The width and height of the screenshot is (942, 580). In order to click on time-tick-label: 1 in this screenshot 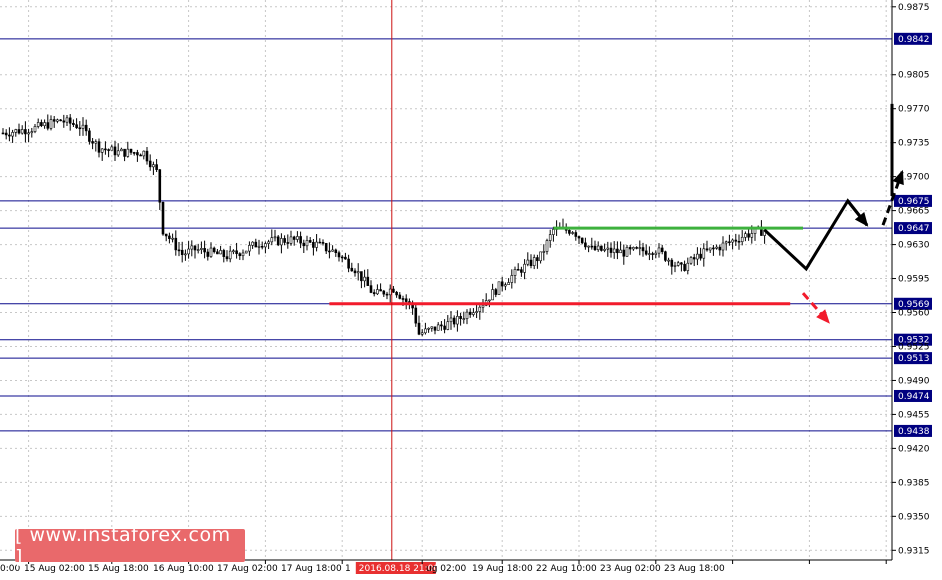, I will do `click(348, 569)`.